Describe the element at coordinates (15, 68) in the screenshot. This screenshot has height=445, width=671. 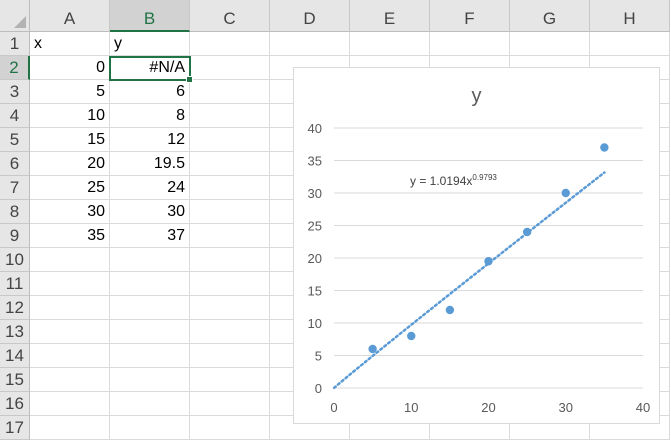
I see `row-header-2: 2` at that location.